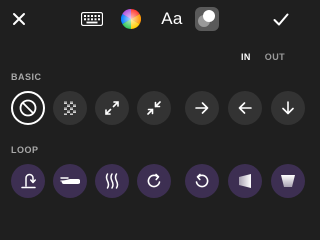 The height and width of the screenshot is (240, 320). I want to click on loop-bounce-button, so click(28, 181).